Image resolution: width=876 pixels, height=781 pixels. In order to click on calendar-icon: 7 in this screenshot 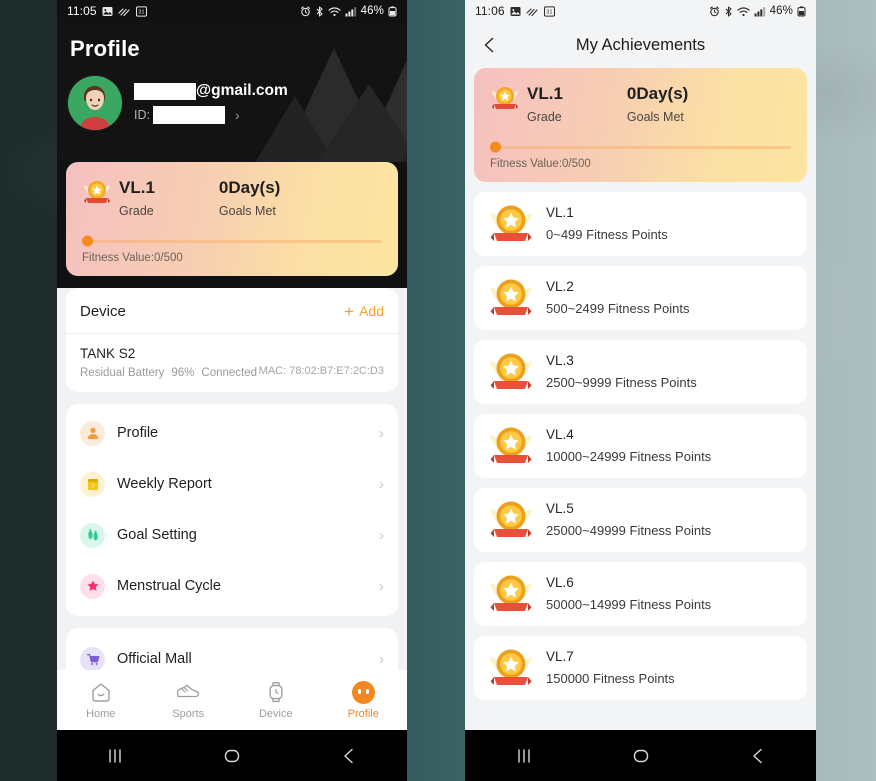, I will do `click(92, 484)`.